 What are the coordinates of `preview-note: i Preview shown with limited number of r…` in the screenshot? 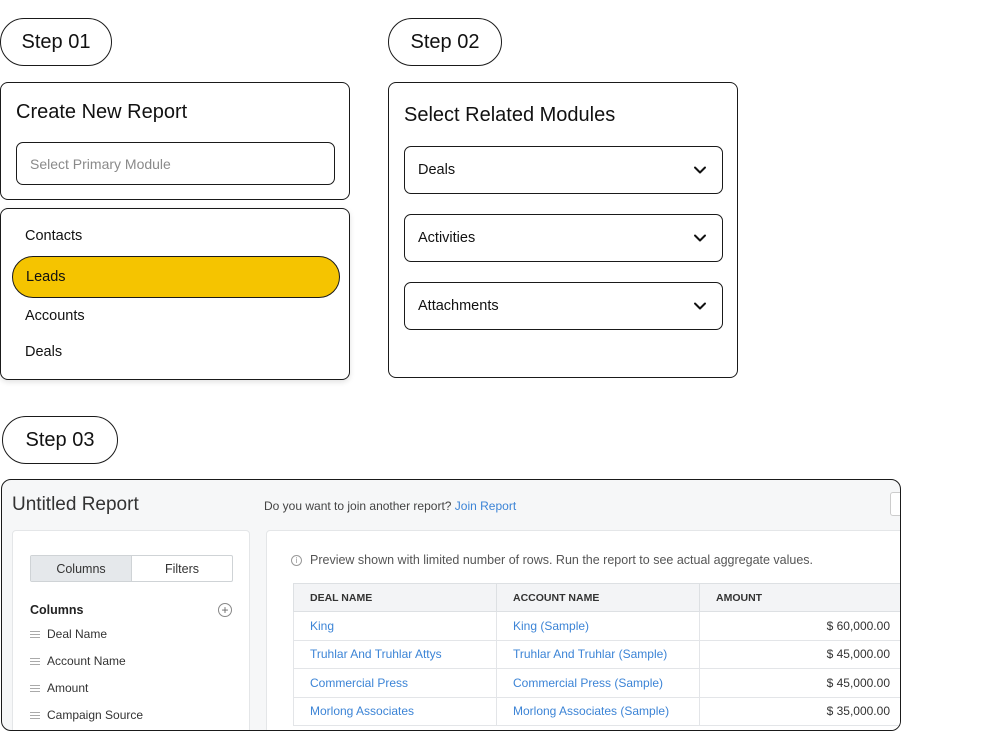 It's located at (552, 560).